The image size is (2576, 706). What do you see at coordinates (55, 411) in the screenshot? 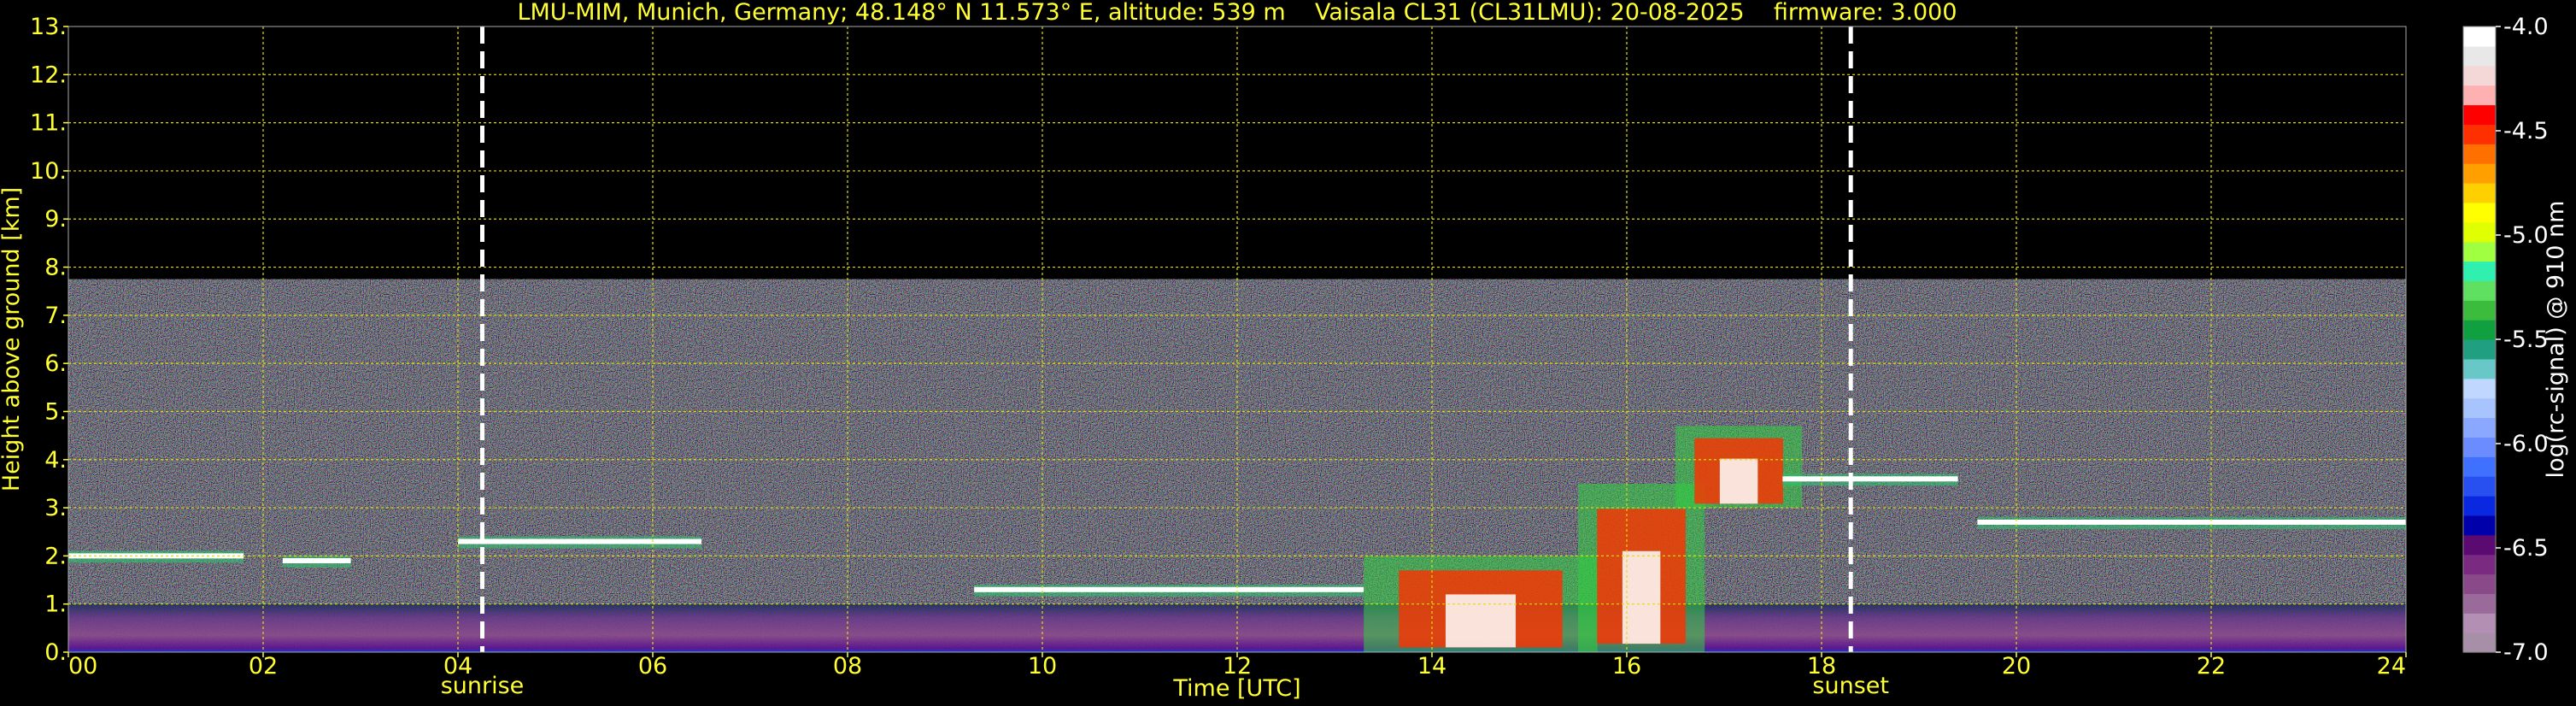
I see `y-tick-label: 5.` at bounding box center [55, 411].